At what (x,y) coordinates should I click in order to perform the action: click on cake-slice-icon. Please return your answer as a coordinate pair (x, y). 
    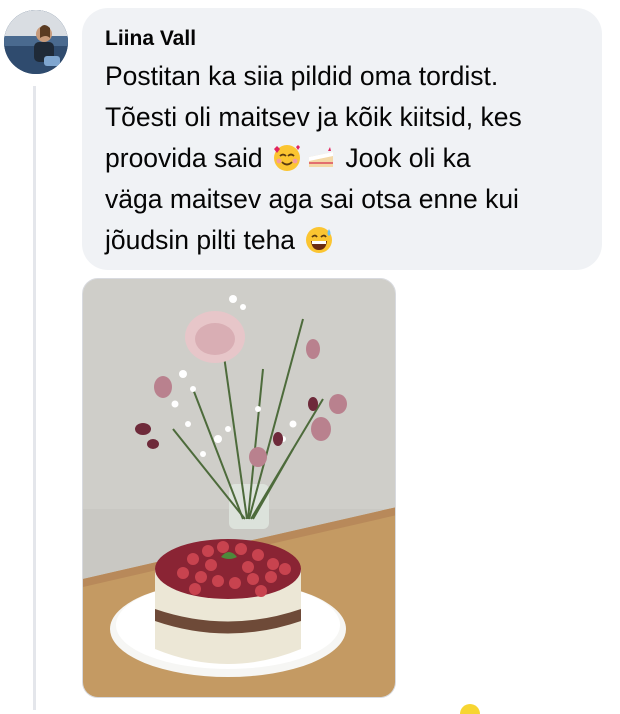
    Looking at the image, I should click on (321, 158).